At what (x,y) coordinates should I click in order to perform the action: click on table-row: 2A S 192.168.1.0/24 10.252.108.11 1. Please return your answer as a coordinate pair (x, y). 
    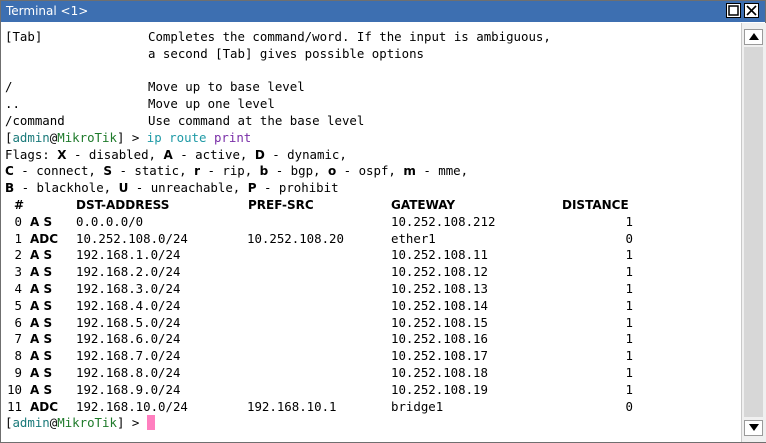
    Looking at the image, I should click on (372, 255).